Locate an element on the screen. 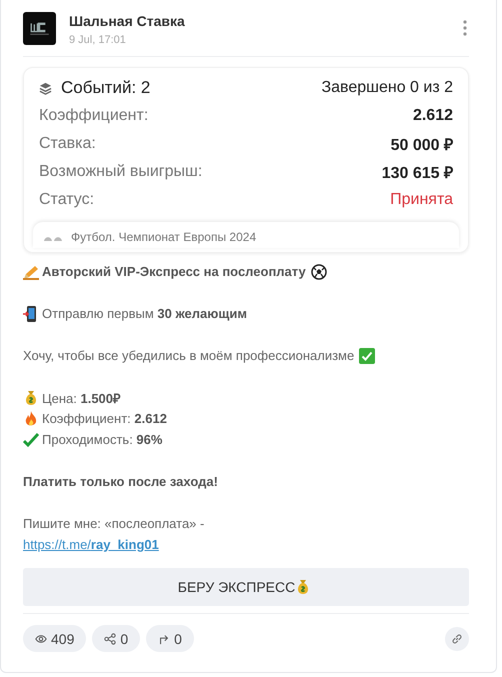 The height and width of the screenshot is (677, 502). views-counter: 409 is located at coordinates (54, 638).